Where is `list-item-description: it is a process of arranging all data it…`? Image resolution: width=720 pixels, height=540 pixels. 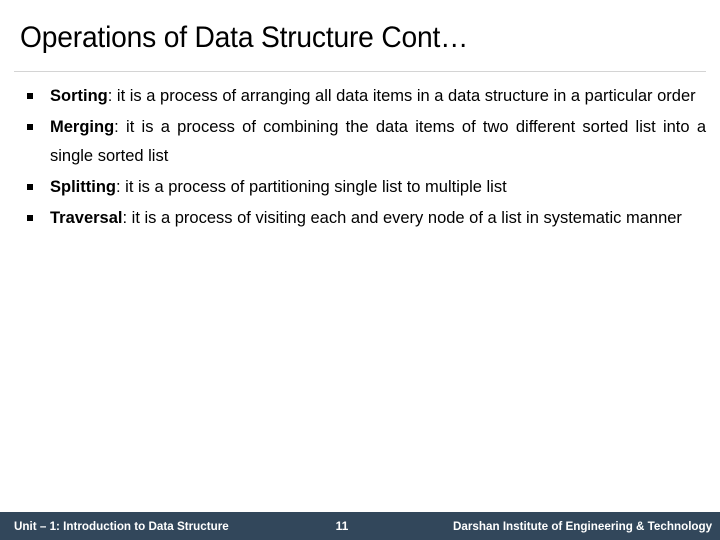 list-item-description: it is a process of arranging all data it… is located at coordinates (404, 96).